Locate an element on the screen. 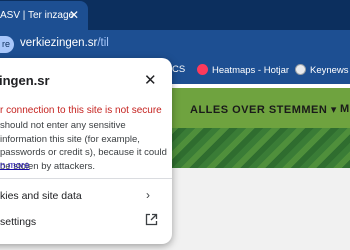 This screenshot has width=350, height=250. url-host: verkiezingen.sr is located at coordinates (59, 43).